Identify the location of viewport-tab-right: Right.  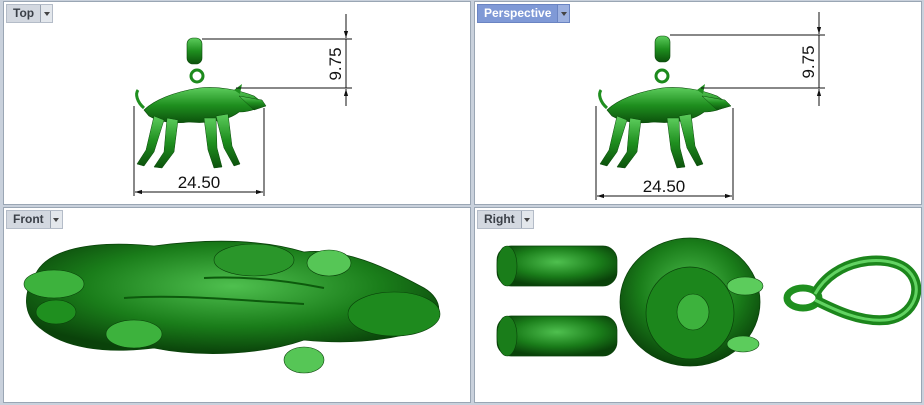
(505, 219).